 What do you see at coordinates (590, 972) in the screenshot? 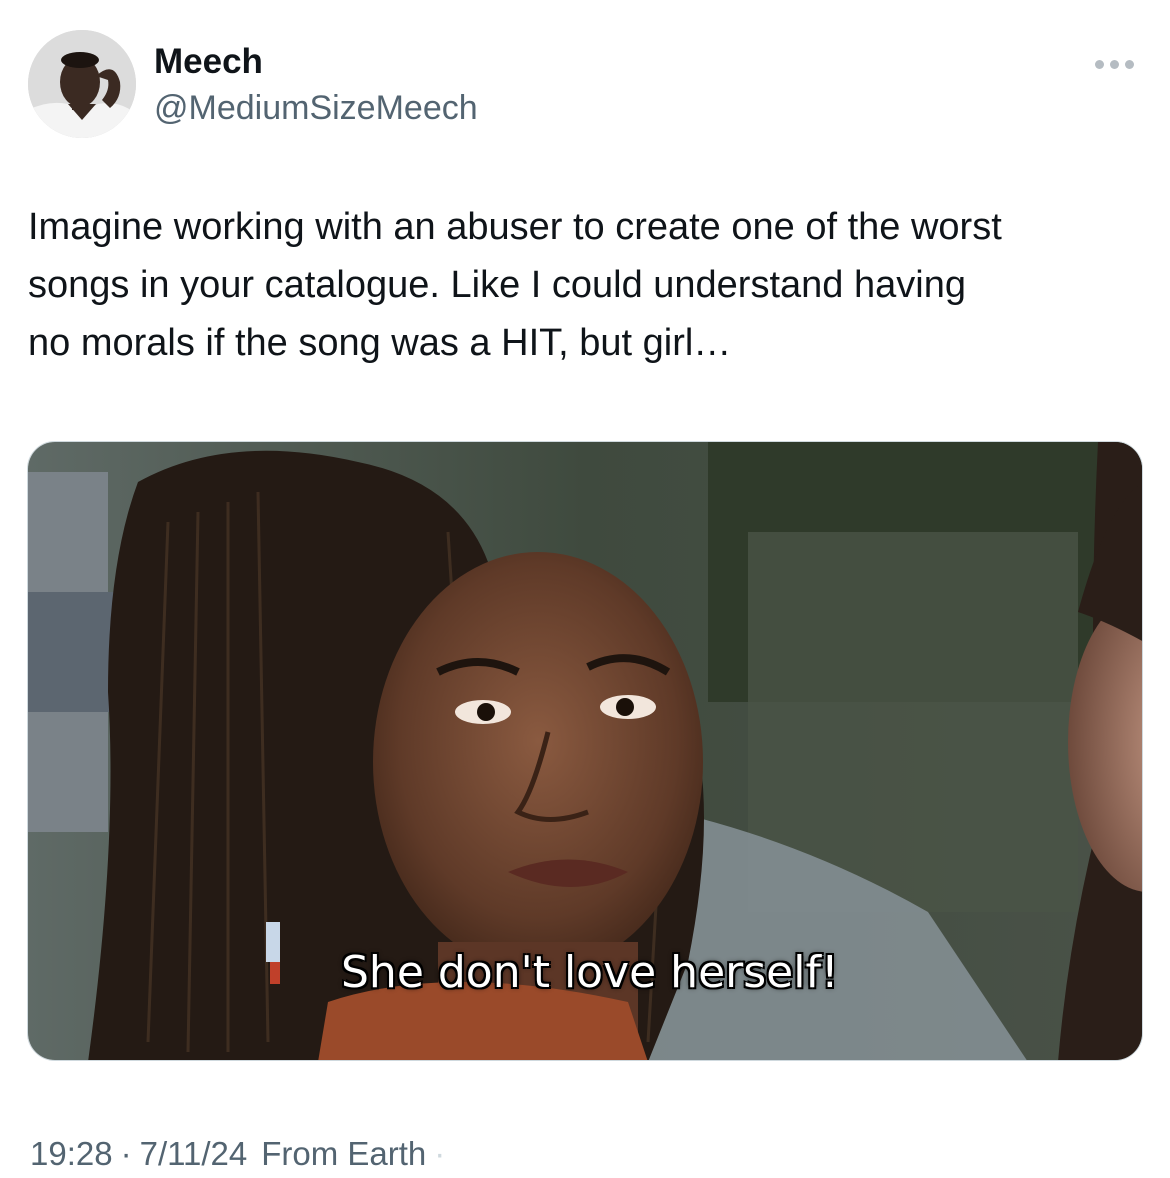
I see `meme-caption: She don't love herself!` at bounding box center [590, 972].